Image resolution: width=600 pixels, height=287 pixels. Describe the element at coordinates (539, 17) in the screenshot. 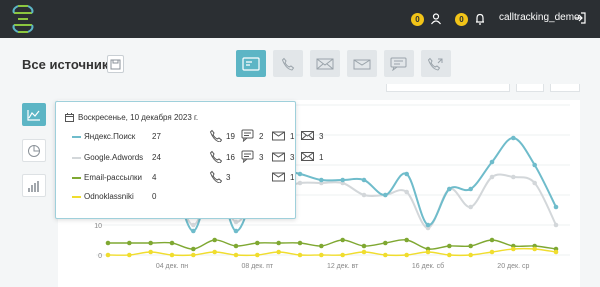

I see `username: calltracking_demo` at that location.